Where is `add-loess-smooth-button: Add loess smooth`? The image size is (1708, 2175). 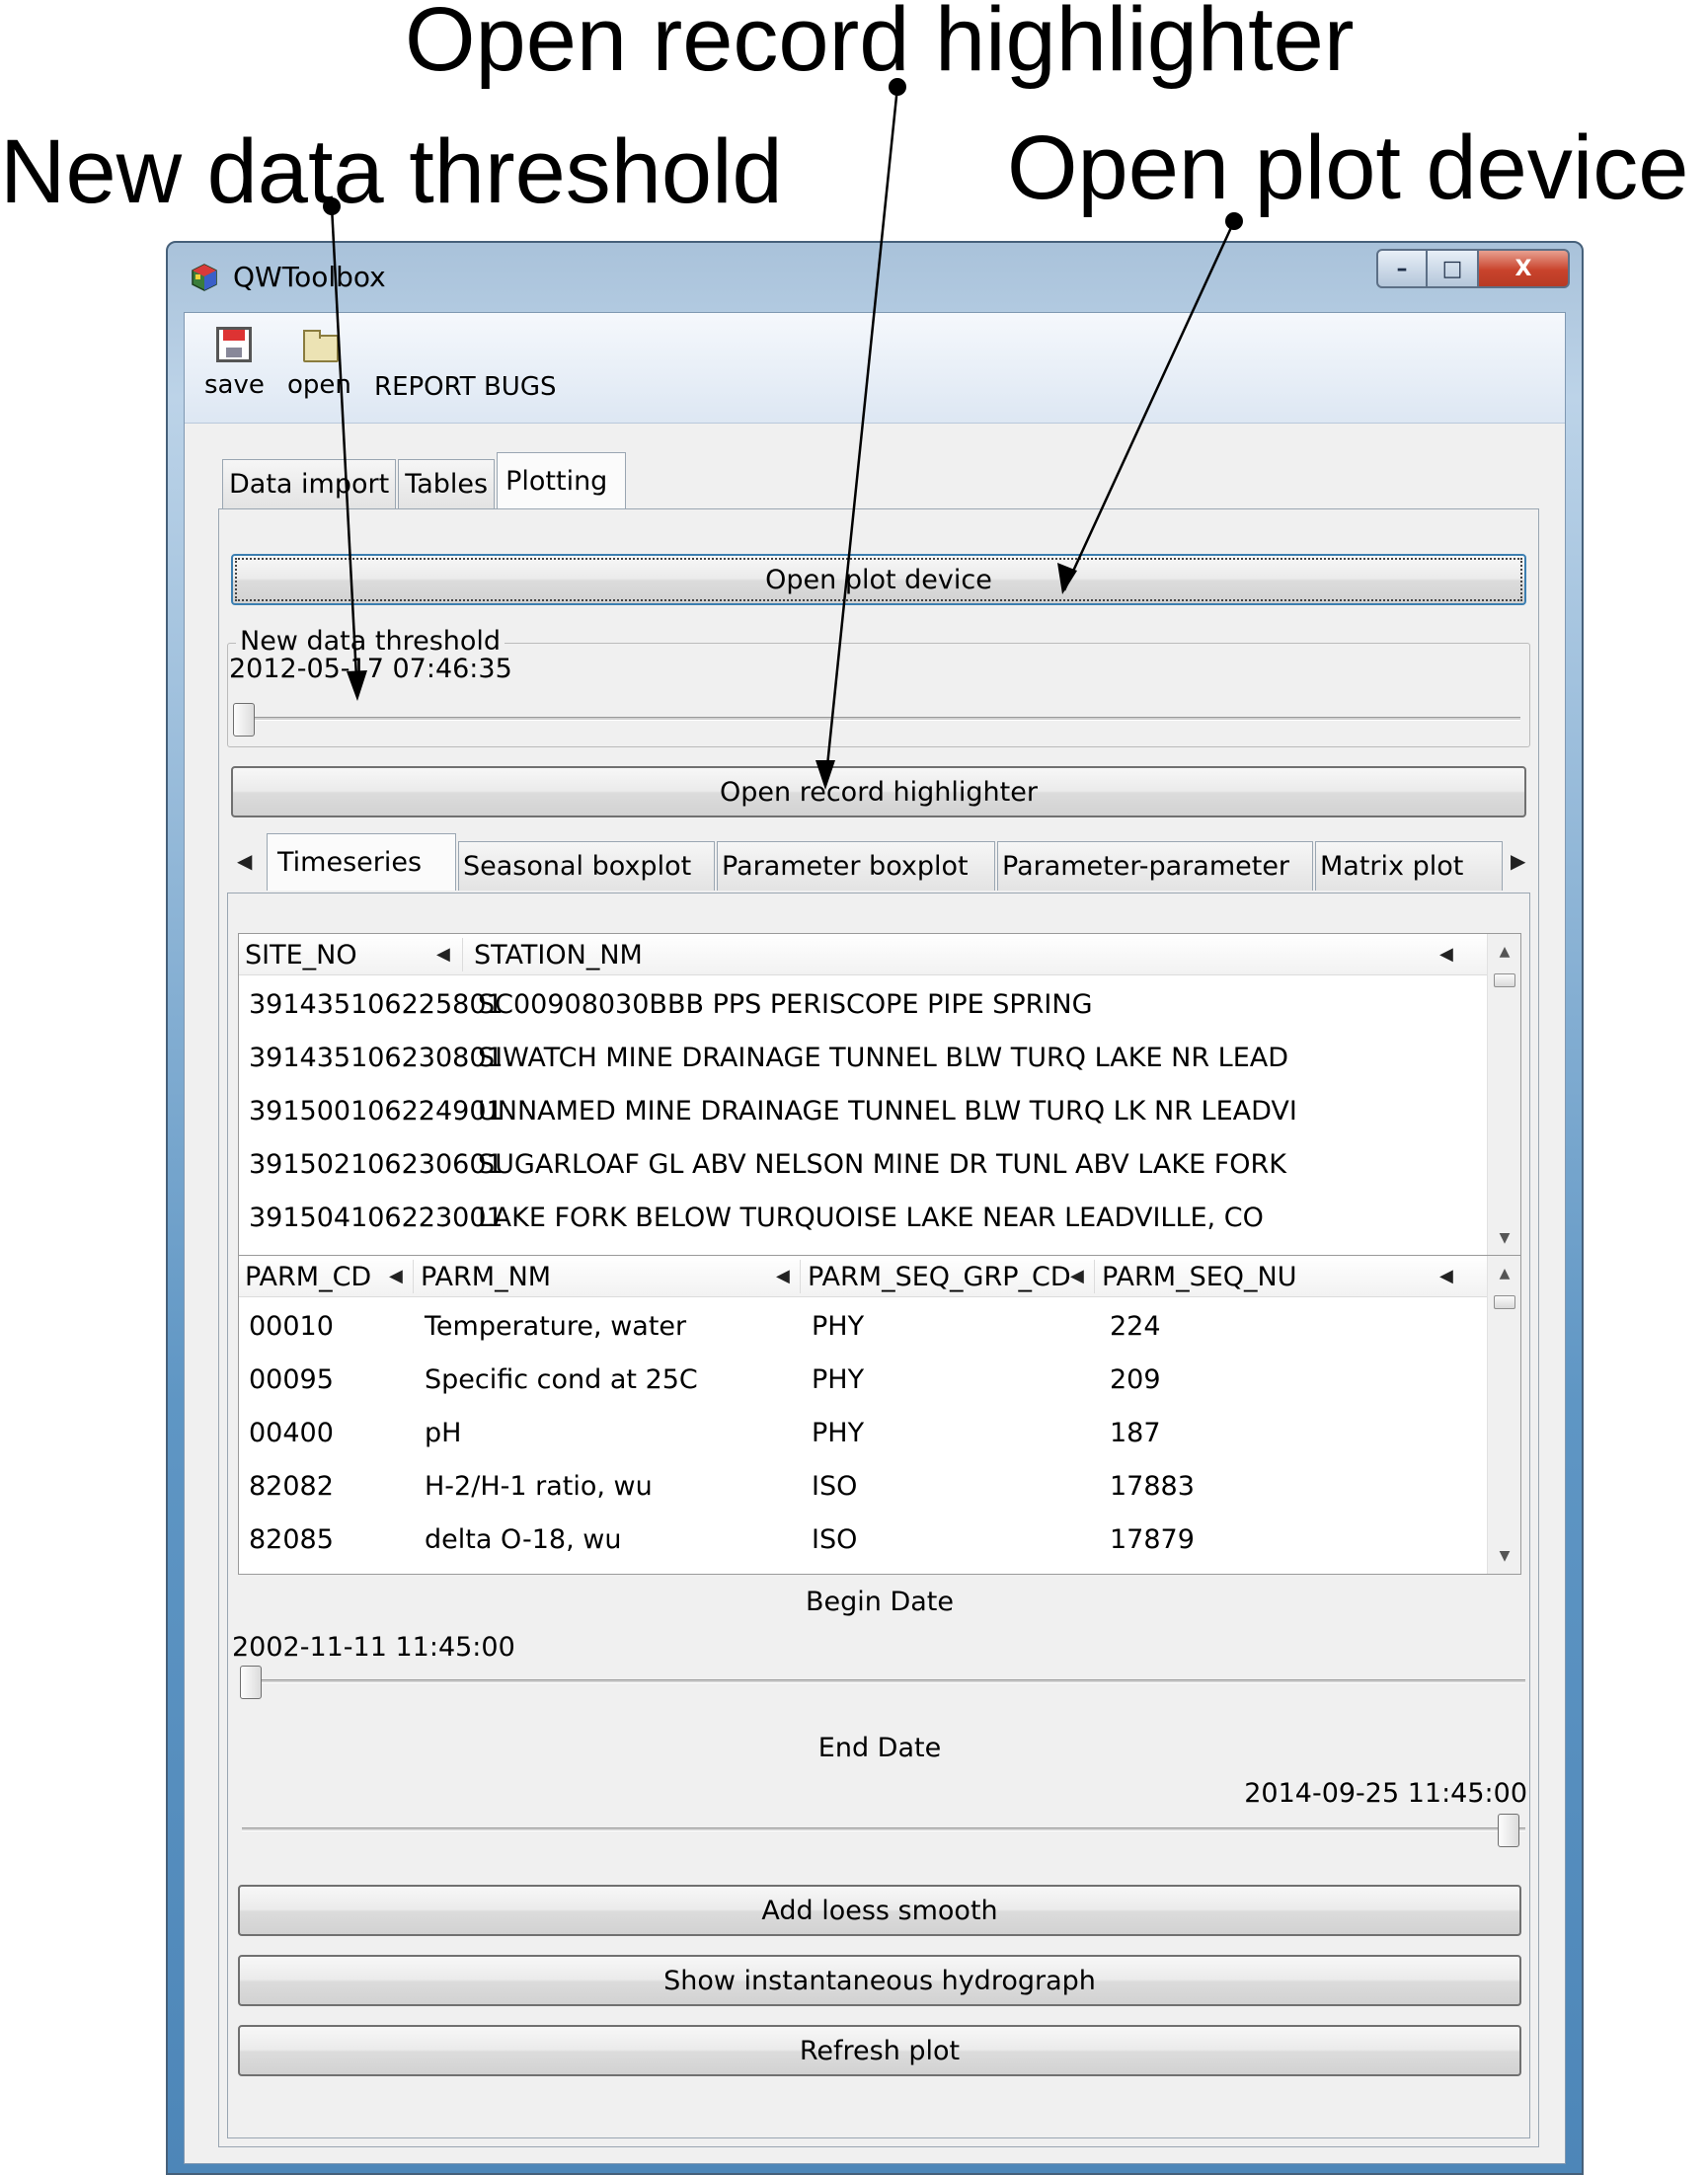
add-loess-smooth-button: Add loess smooth is located at coordinates (879, 1910).